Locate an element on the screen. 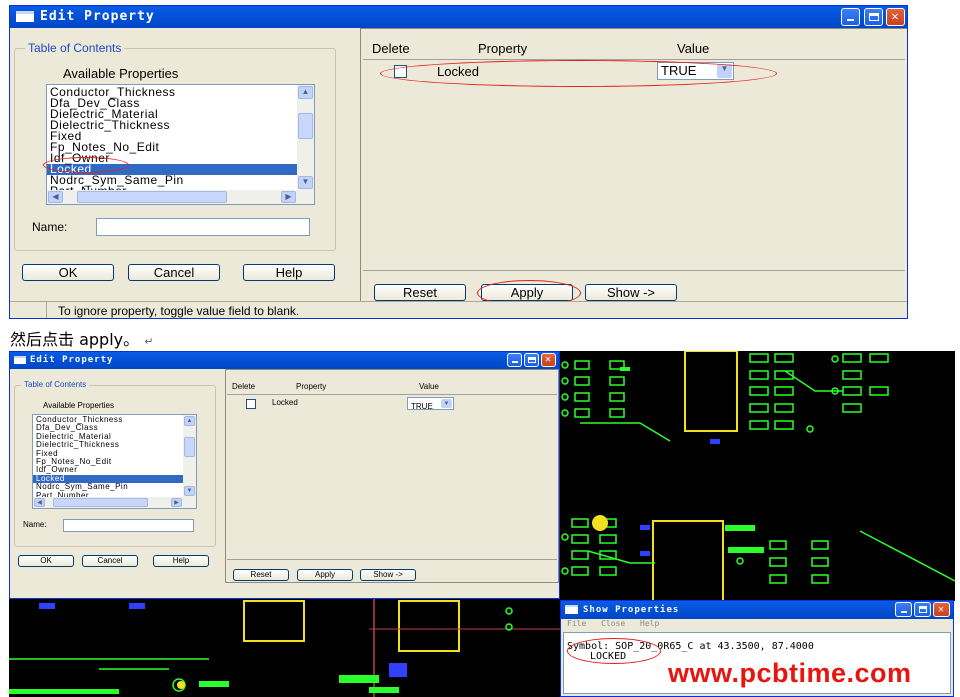  menu-close: Close is located at coordinates (613, 623).